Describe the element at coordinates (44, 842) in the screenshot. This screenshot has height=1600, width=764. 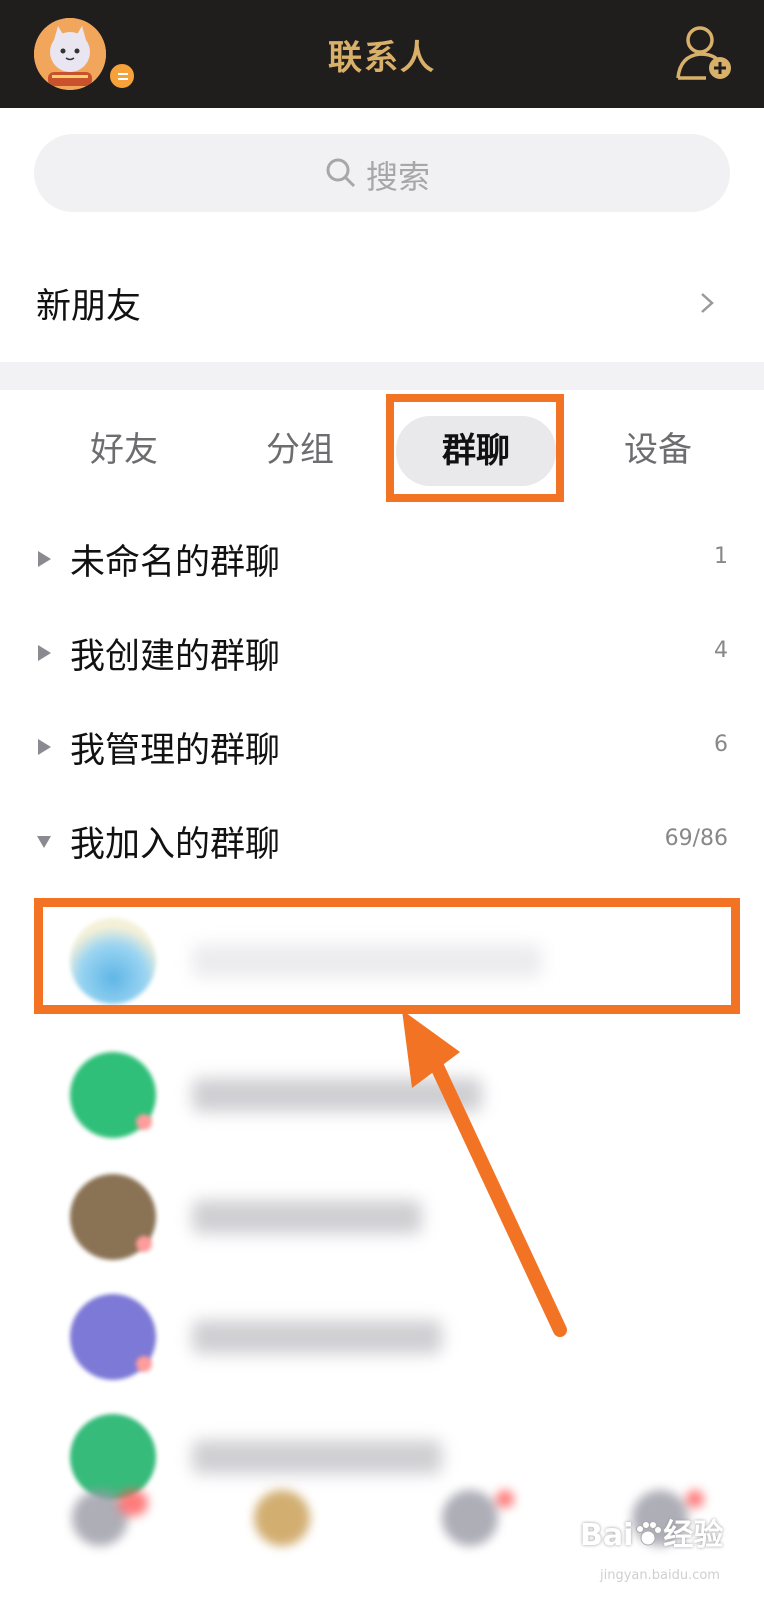
I see `expanded-arrow-icon` at that location.